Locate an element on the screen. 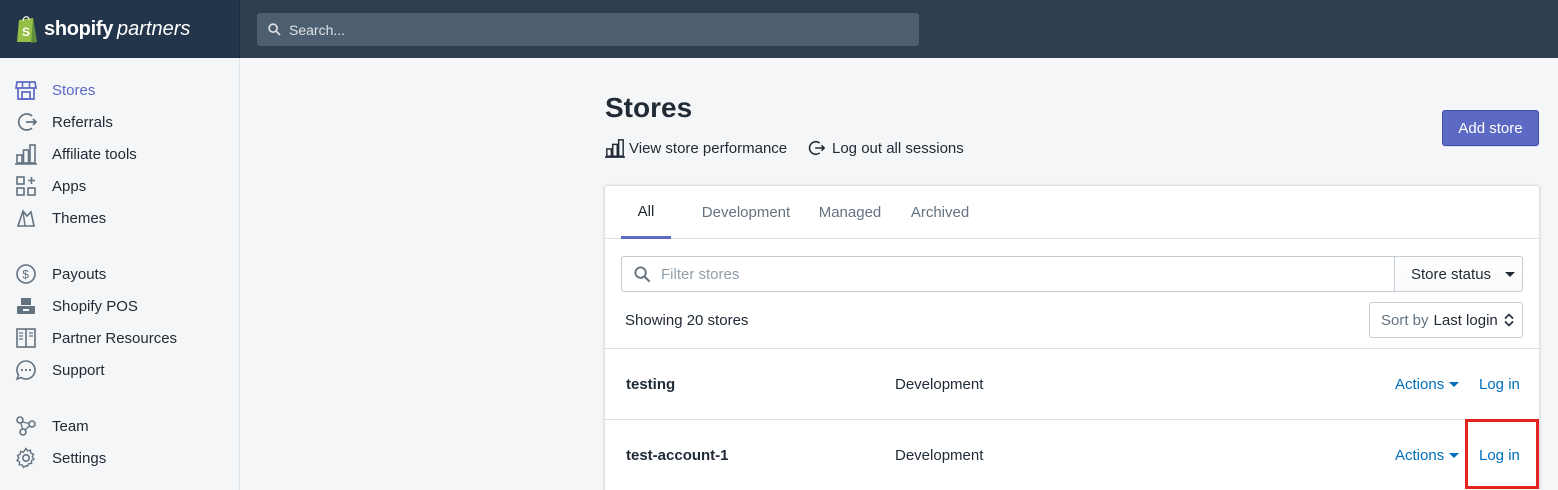  sidebar-item-affiliate-tools: Affiliate tools is located at coordinates (119, 154).